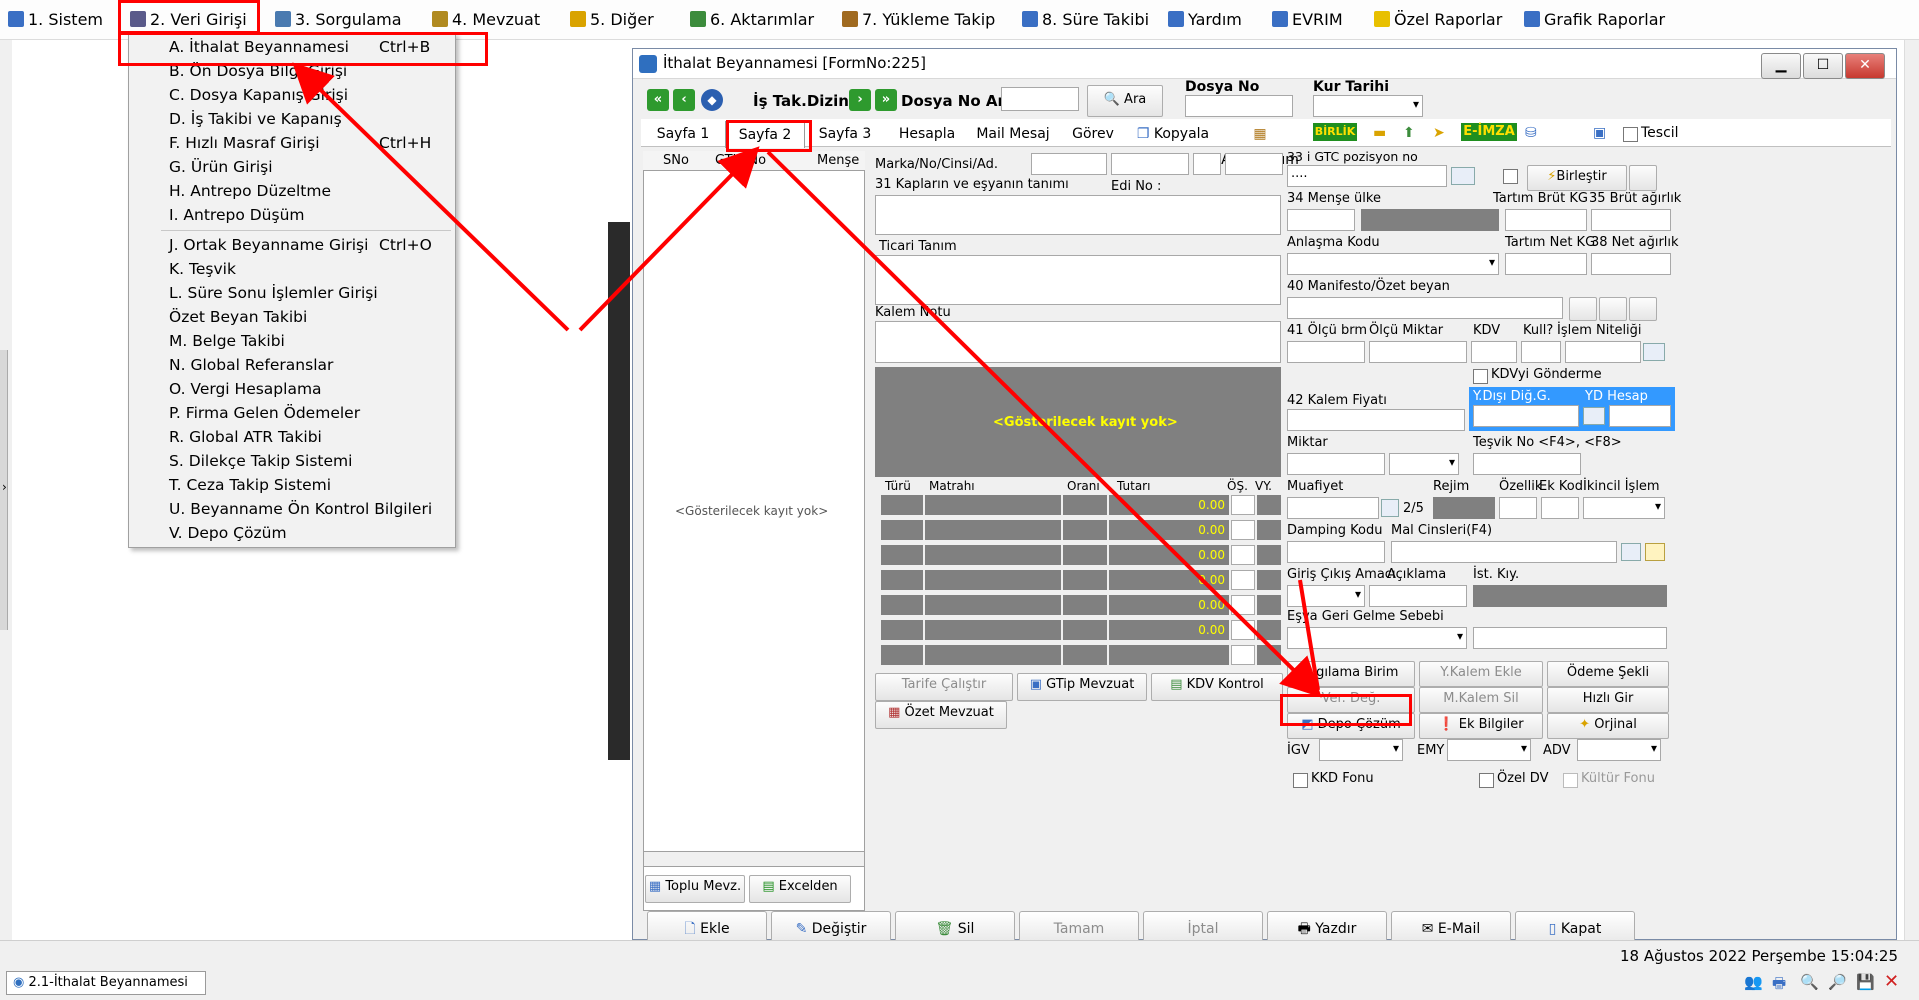  Describe the element at coordinates (1753, 982) in the screenshot. I see `users-icon: 👥` at that location.